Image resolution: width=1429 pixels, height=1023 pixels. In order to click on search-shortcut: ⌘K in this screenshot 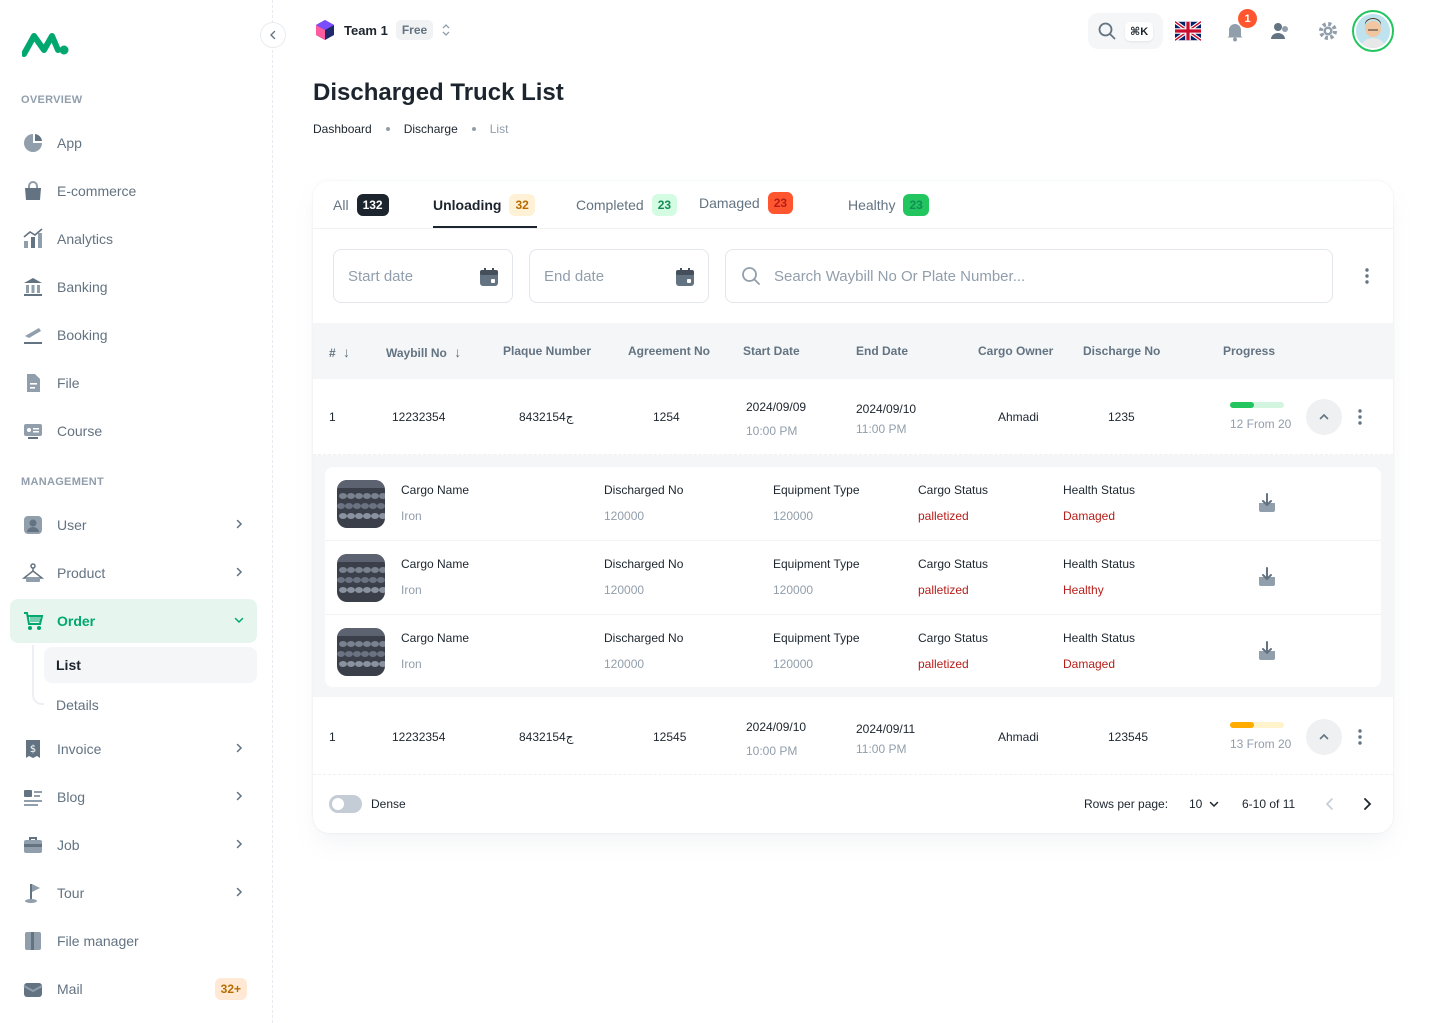, I will do `click(1139, 31)`.